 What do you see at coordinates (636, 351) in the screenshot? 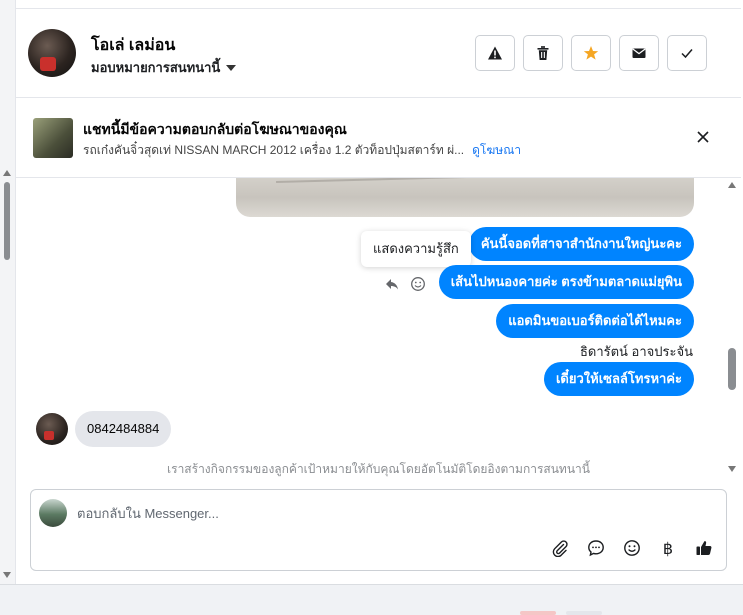
I see `sender-name: ธิดารัตน์ อาจประจัน` at bounding box center [636, 351].